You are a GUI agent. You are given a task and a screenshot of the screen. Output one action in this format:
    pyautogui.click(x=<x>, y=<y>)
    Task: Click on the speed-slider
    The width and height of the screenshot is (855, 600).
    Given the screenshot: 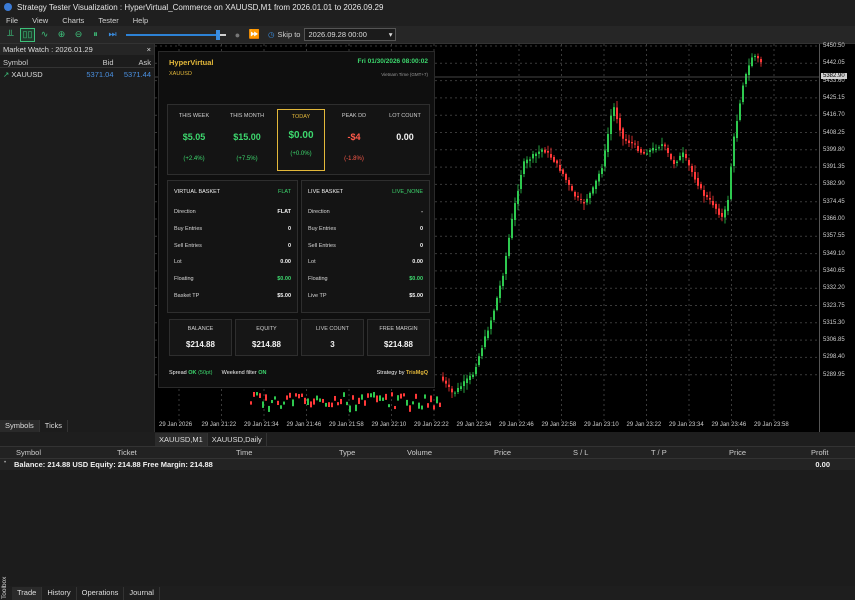 What is the action you would take?
    pyautogui.click(x=176, y=35)
    